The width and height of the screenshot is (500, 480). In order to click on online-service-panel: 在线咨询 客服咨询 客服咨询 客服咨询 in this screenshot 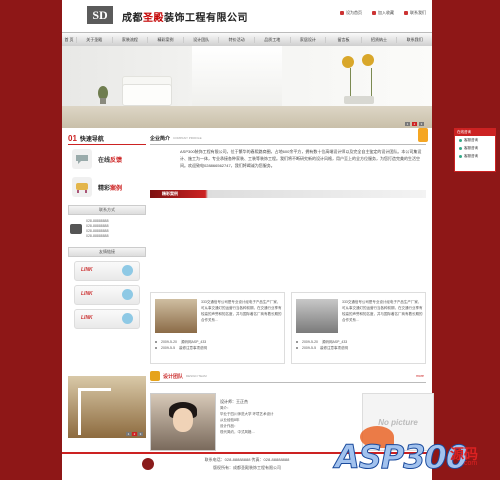, I will do `click(475, 150)`.